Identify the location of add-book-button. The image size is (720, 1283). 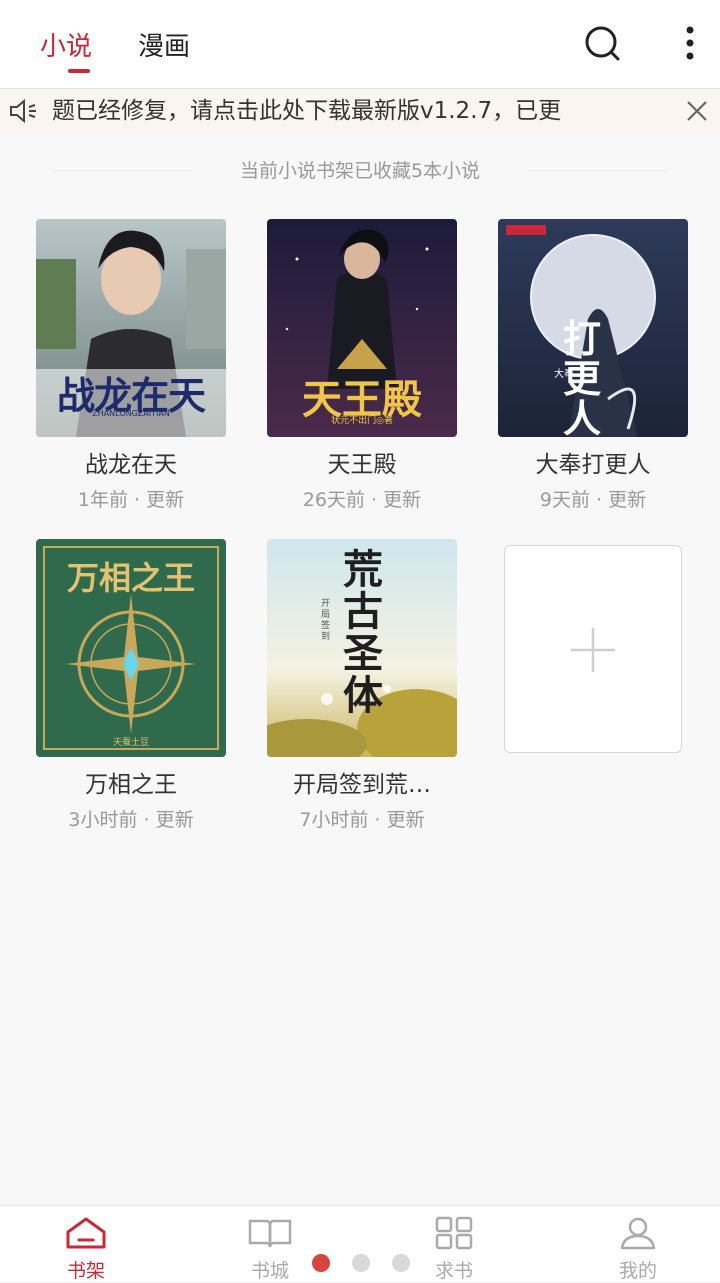
(593, 649).